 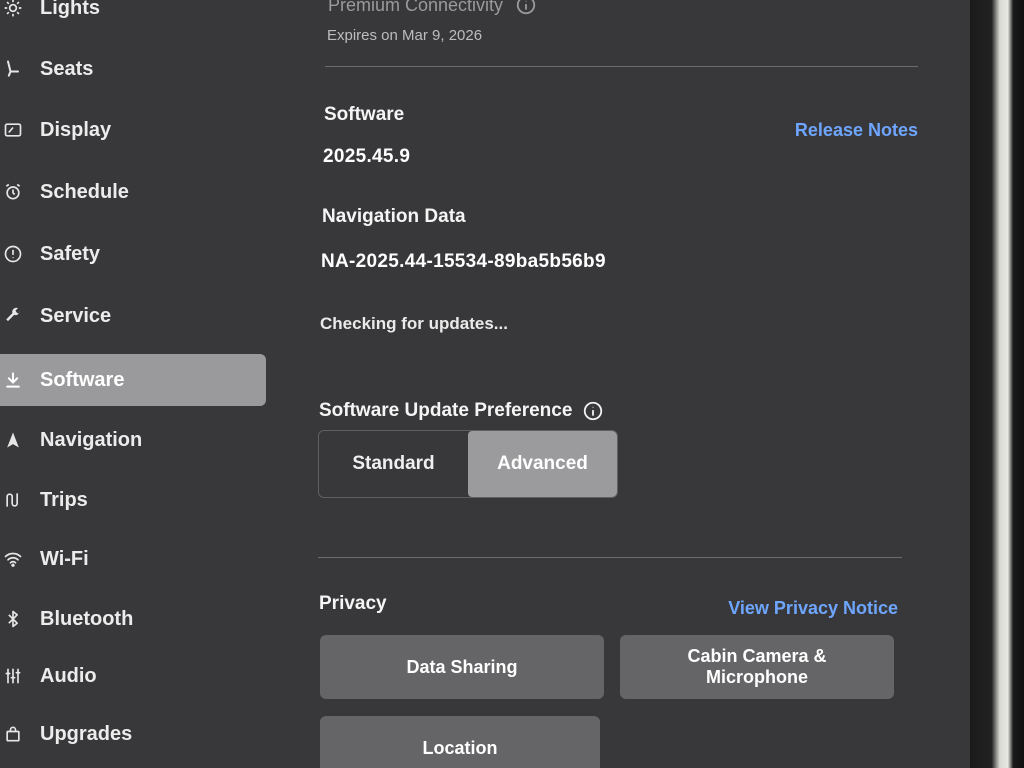 I want to click on view-privacy-notice-link: View Privacy Notice, so click(x=813, y=608).